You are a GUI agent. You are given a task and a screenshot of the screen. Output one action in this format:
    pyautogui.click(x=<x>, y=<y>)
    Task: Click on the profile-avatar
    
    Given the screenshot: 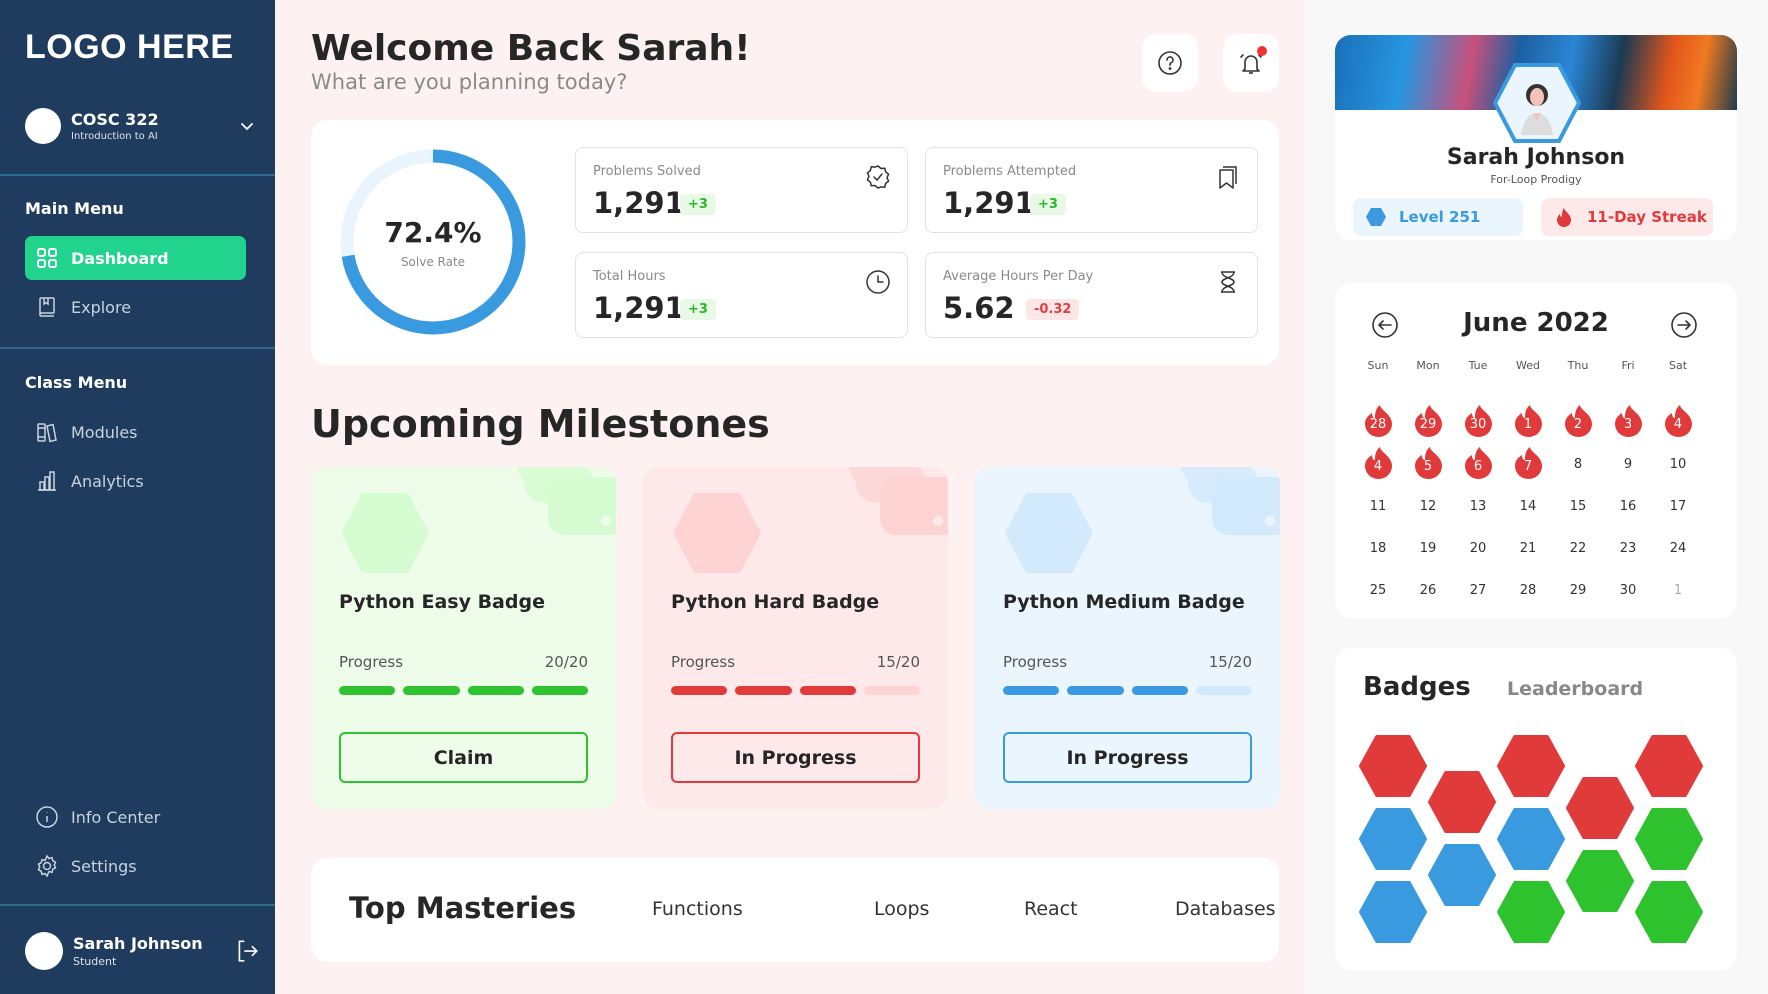 What is the action you would take?
    pyautogui.click(x=1537, y=103)
    